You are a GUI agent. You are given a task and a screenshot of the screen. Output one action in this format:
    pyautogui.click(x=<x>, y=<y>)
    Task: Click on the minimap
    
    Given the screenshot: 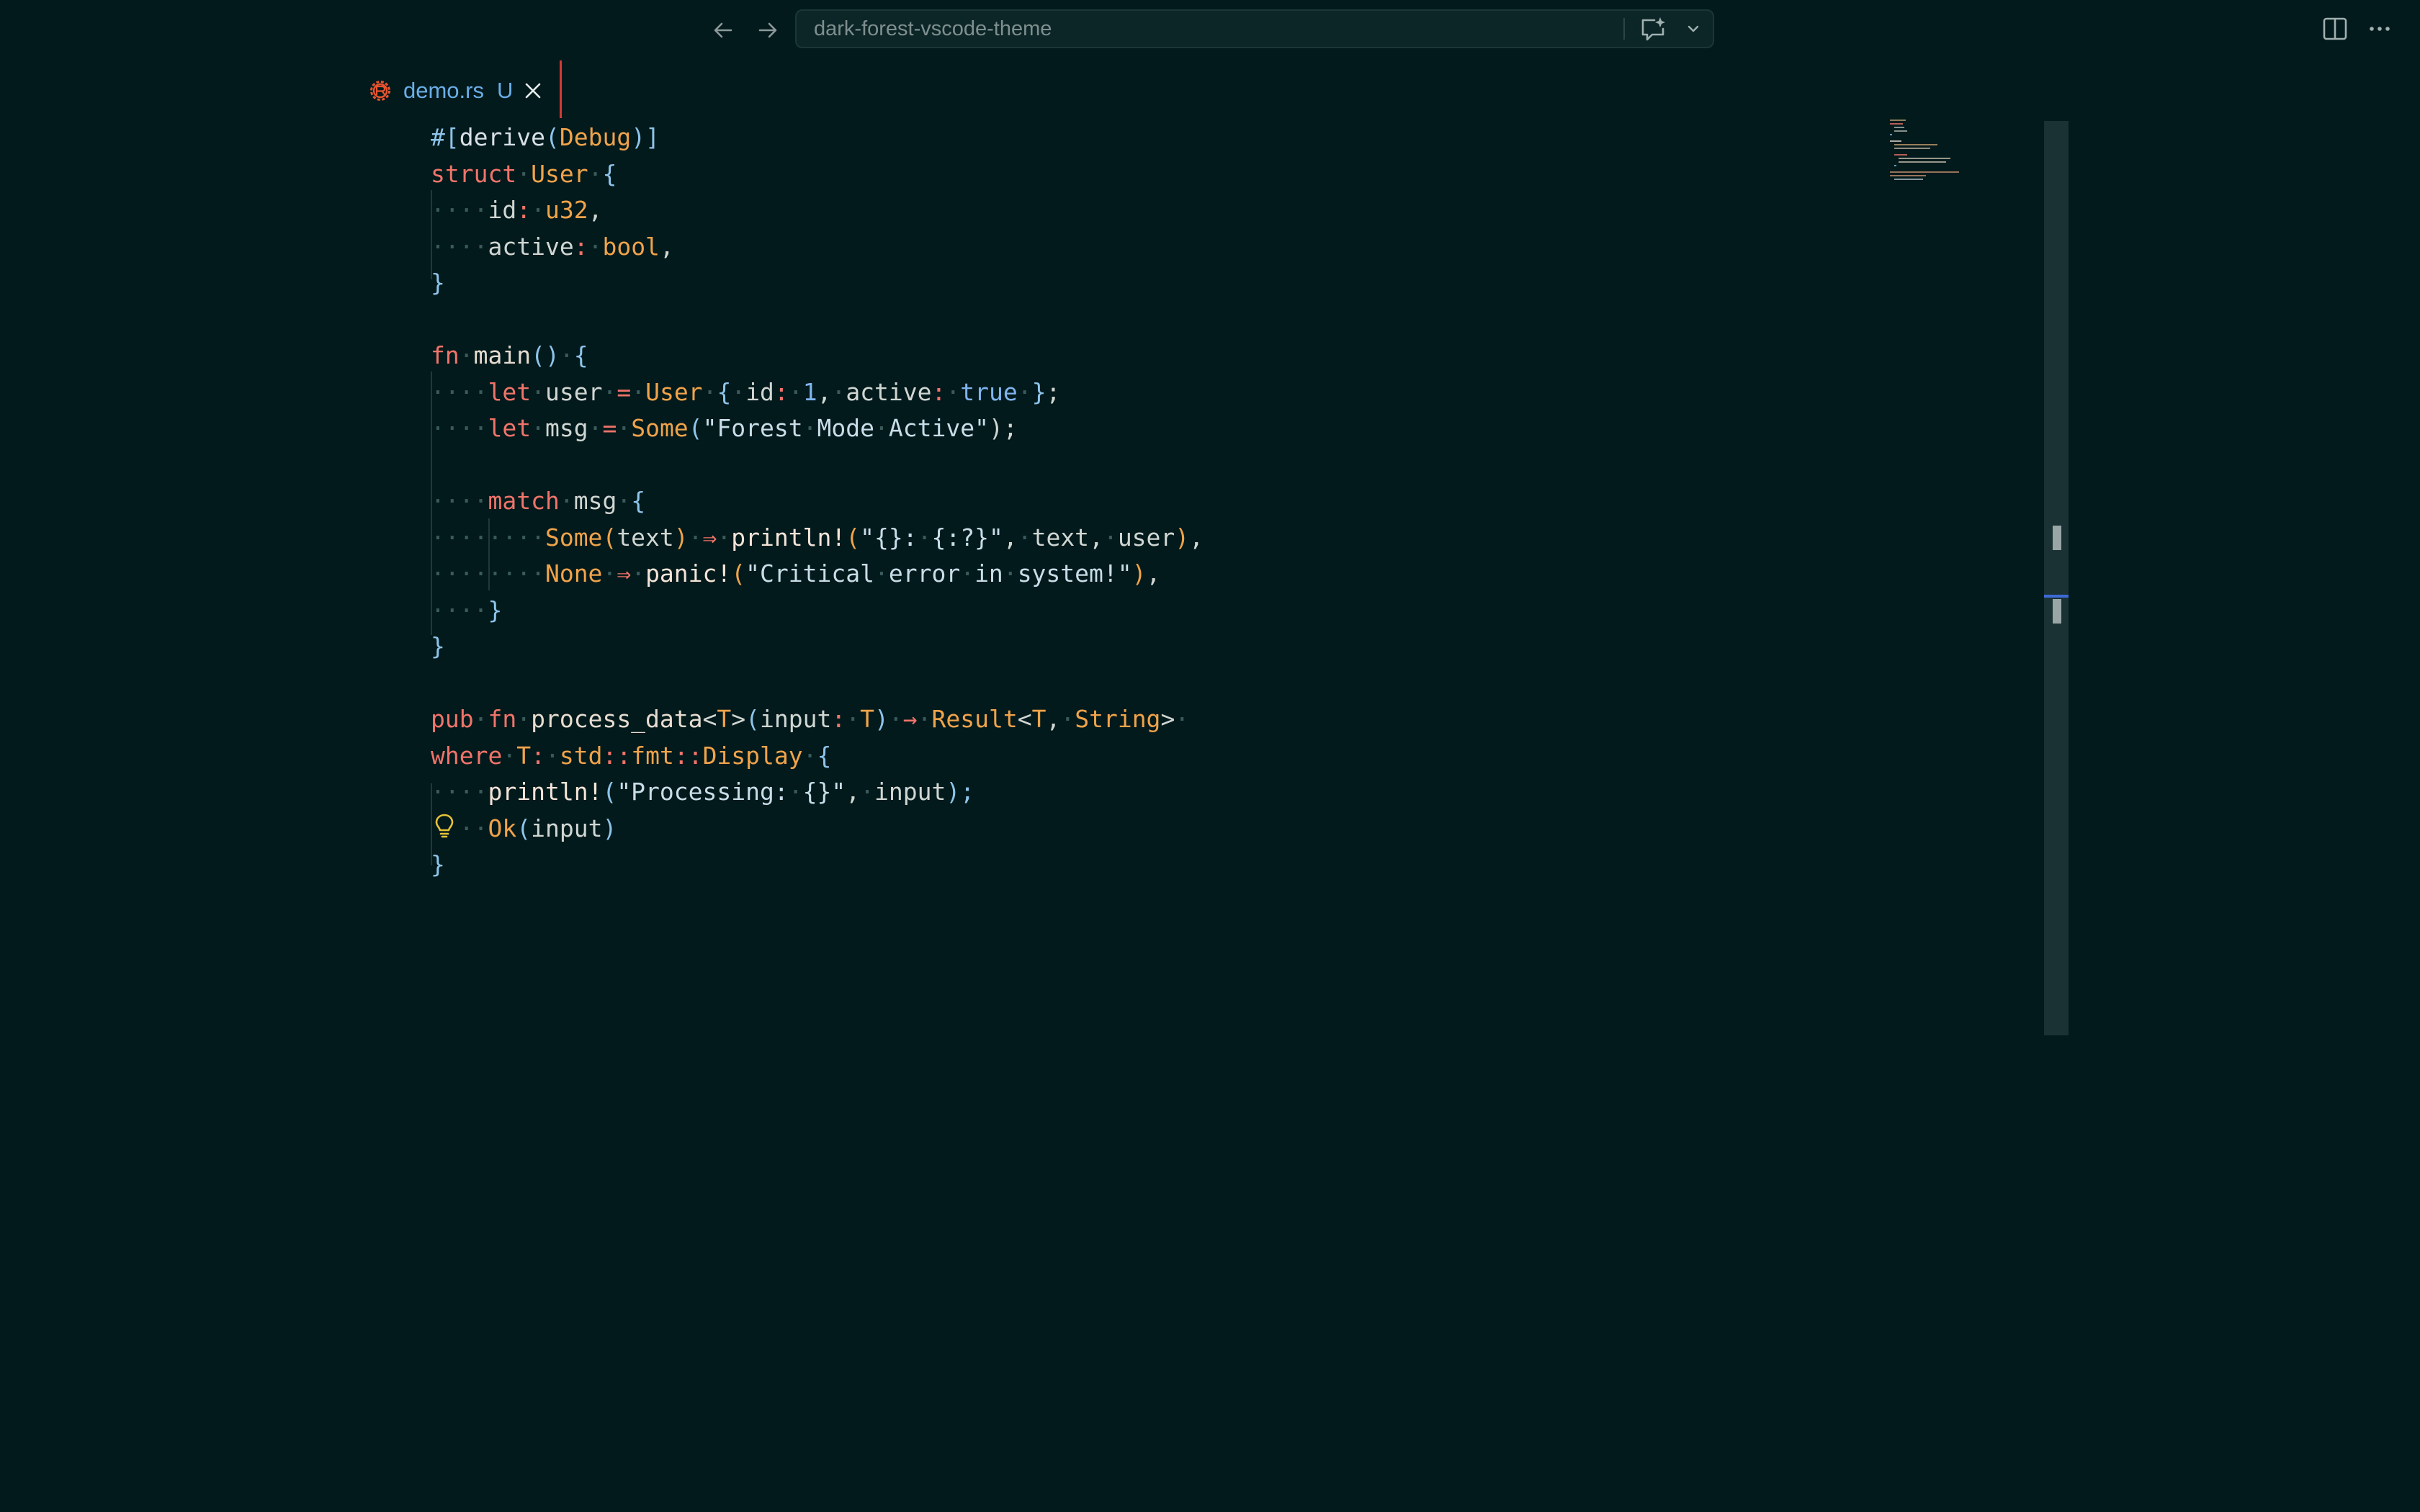 What is the action you would take?
    pyautogui.click(x=1926, y=150)
    